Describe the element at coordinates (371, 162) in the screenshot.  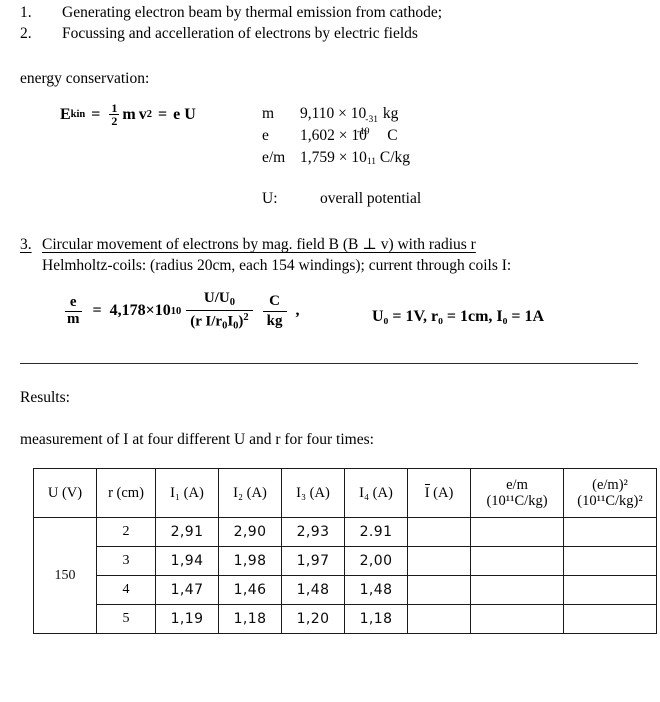
I see `constant-exponent: 11` at that location.